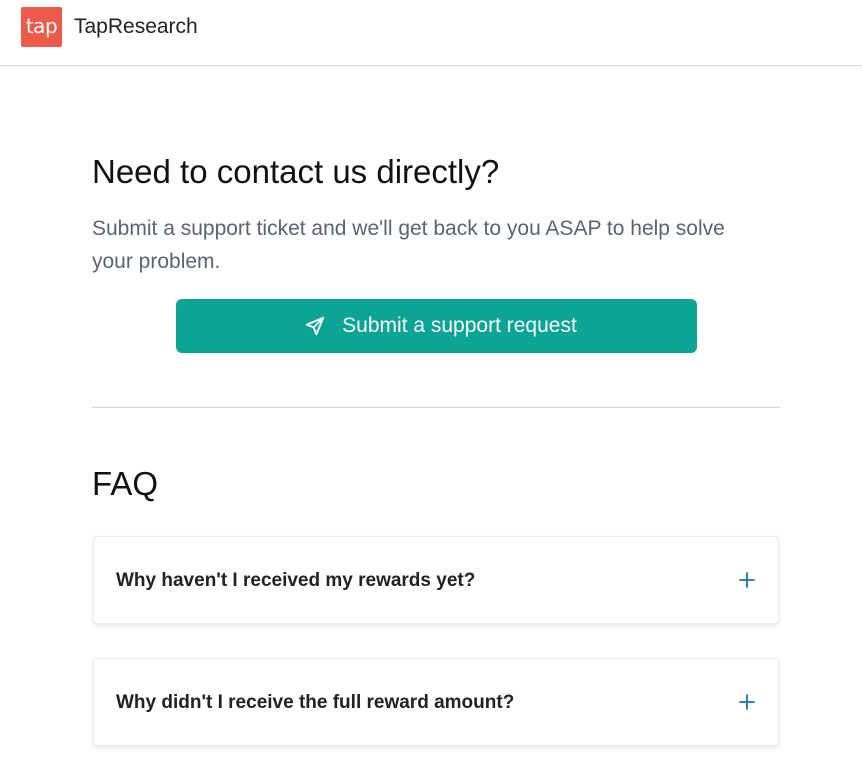 This screenshot has width=862, height=768. I want to click on logo-text: tap, so click(41, 26).